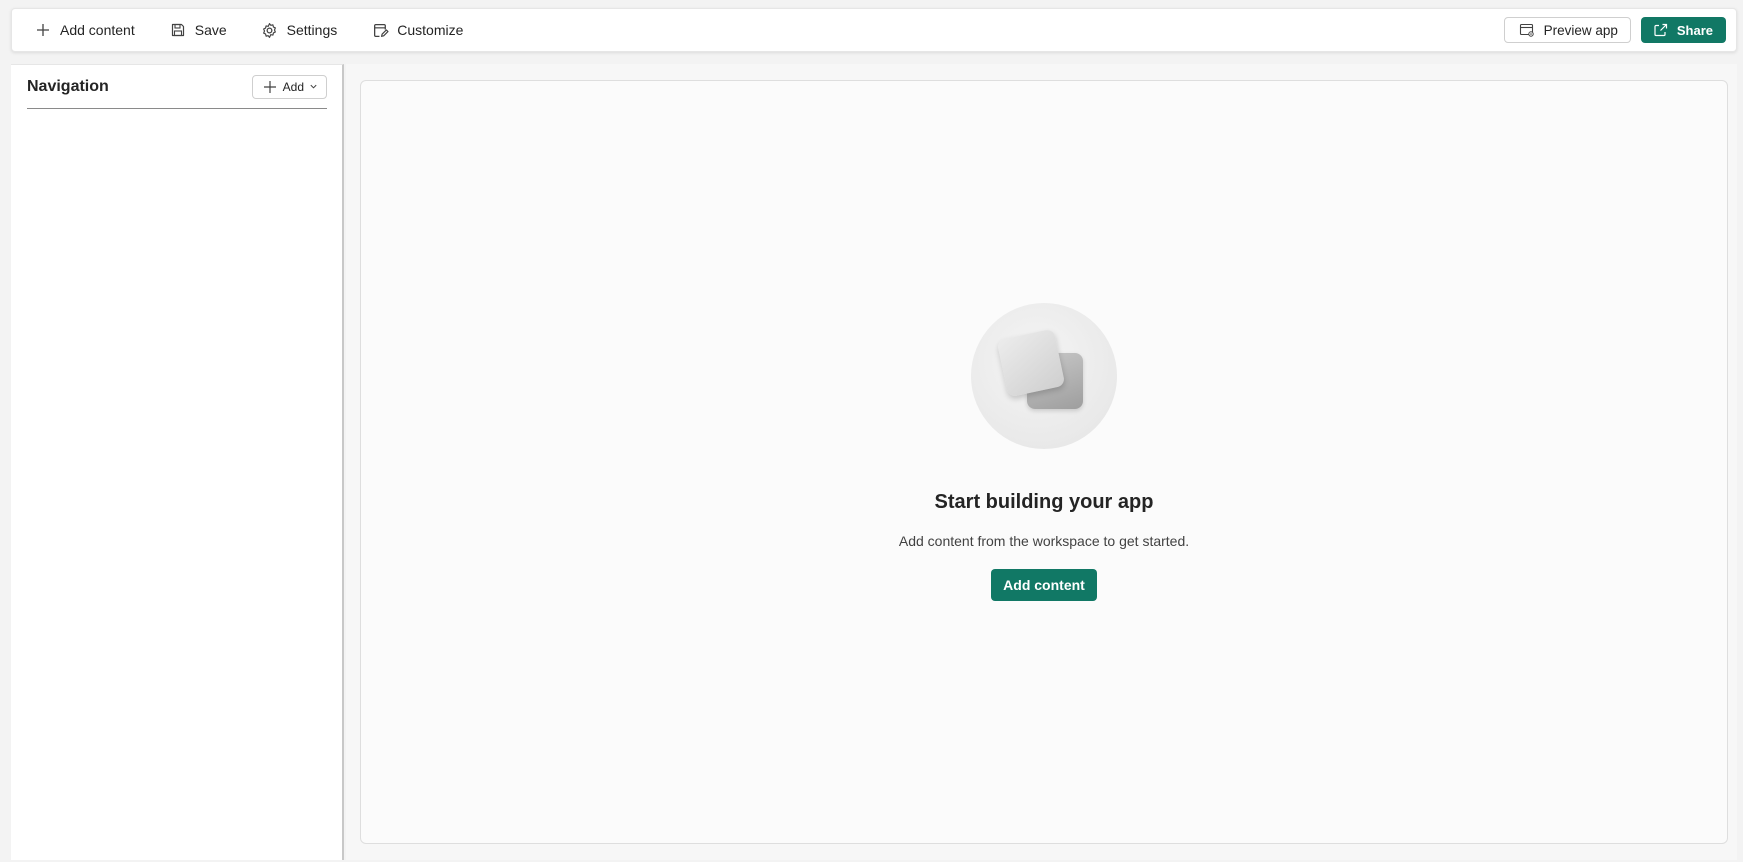  I want to click on gear-icon, so click(270, 30).